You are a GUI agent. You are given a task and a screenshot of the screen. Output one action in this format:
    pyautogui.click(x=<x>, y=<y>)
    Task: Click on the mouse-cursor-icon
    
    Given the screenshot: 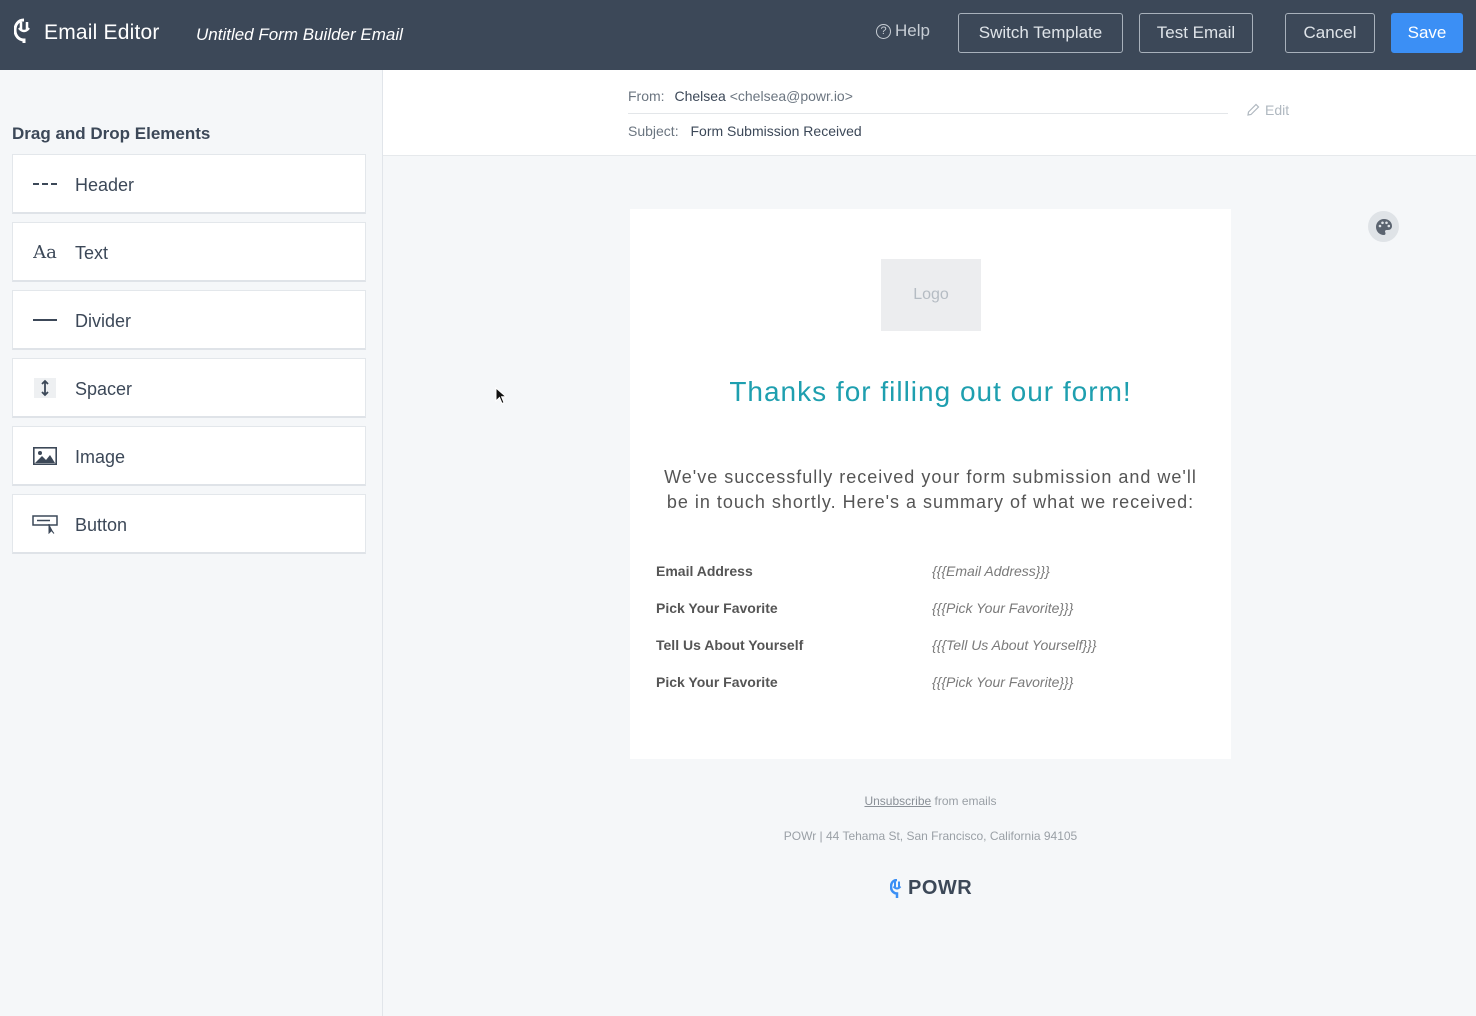 What is the action you would take?
    pyautogui.click(x=501, y=396)
    